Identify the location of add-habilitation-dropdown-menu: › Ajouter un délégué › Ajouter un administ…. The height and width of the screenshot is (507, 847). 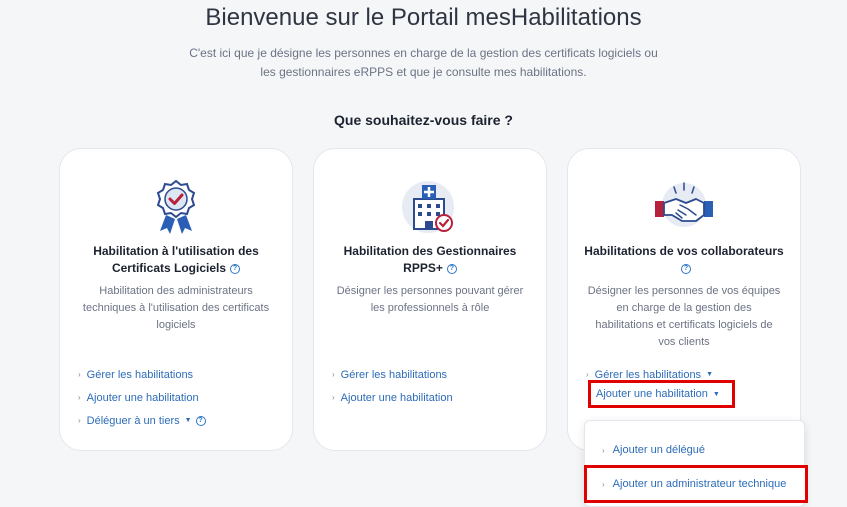
(696, 463).